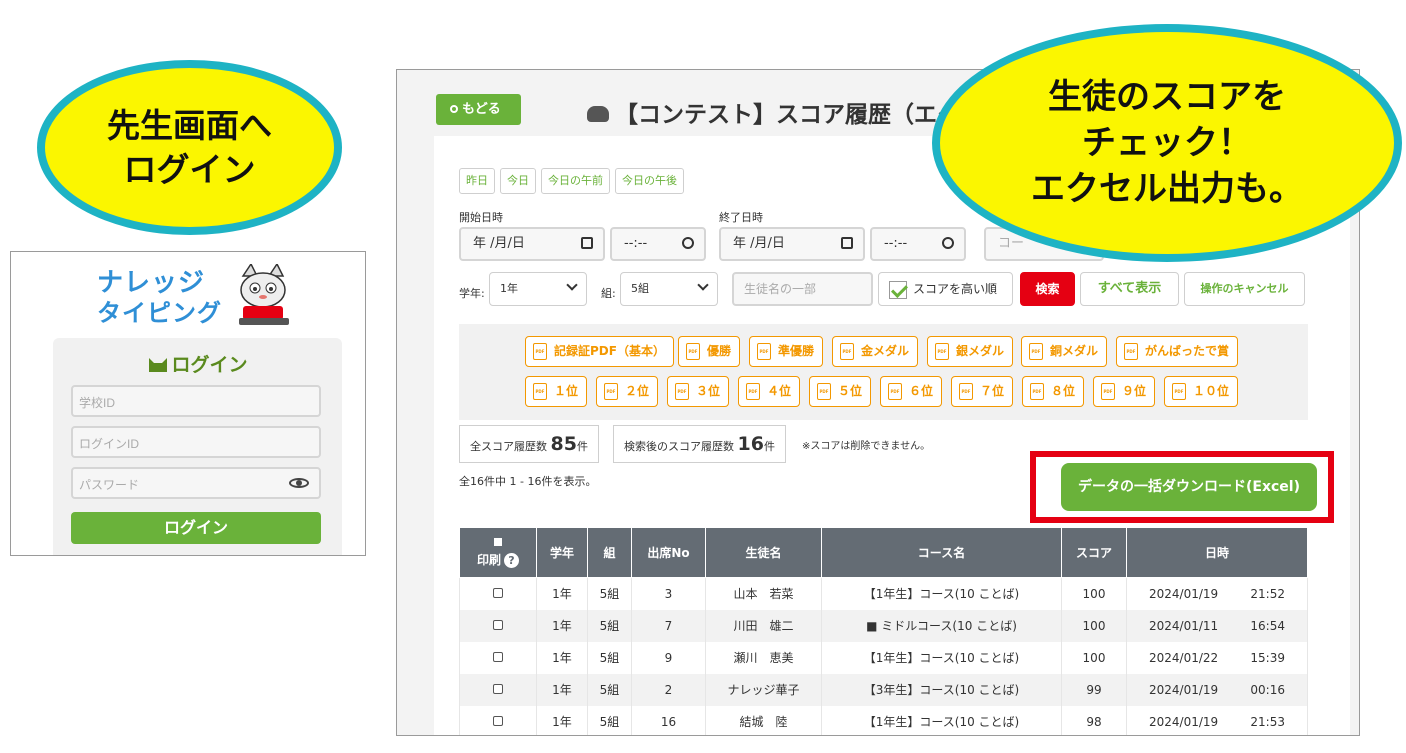 The image size is (1406, 753). I want to click on pdf-rank-1-button: PDF １位, so click(556, 391).